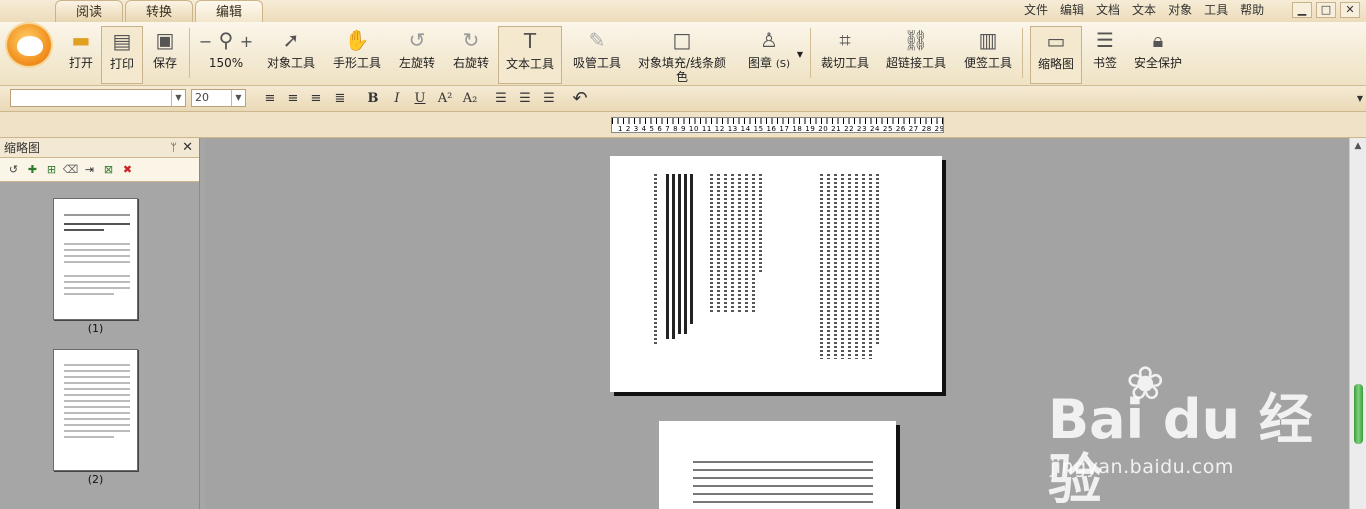 The height and width of the screenshot is (509, 1366). What do you see at coordinates (1216, 10) in the screenshot?
I see `menu-tools: 工具` at bounding box center [1216, 10].